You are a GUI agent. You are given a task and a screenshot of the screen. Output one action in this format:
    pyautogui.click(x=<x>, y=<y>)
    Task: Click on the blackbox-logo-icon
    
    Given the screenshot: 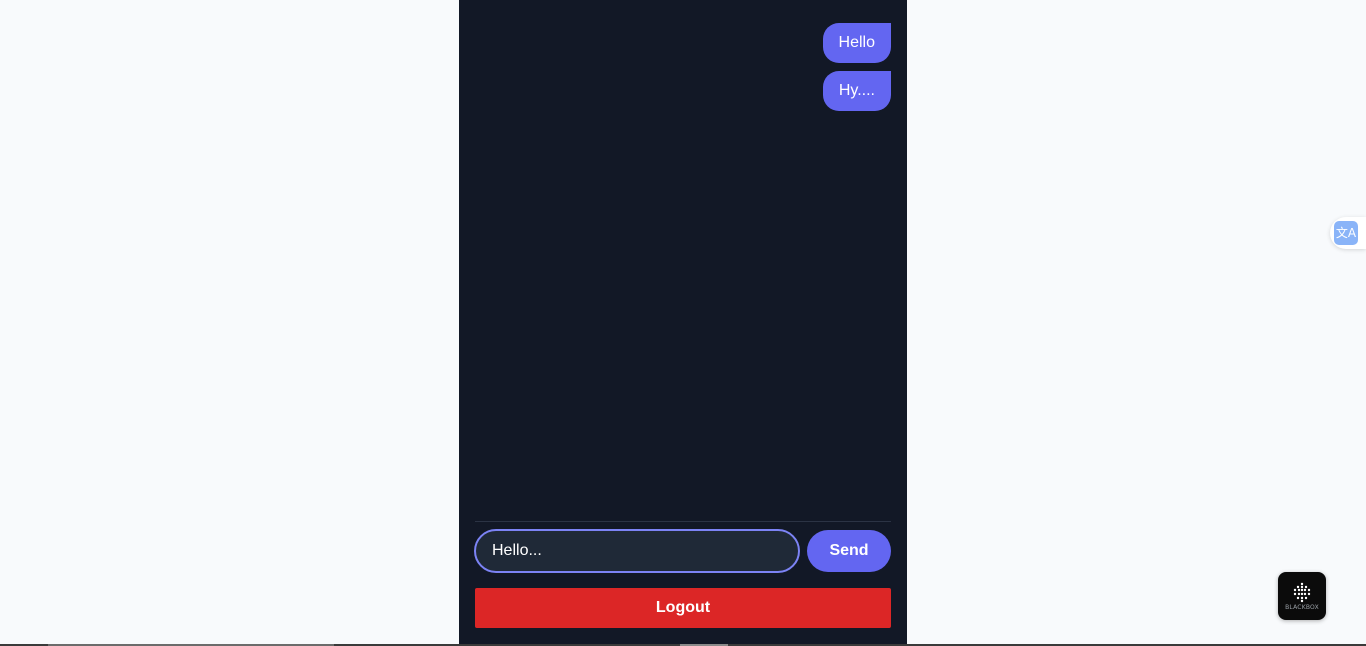 What is the action you would take?
    pyautogui.click(x=1302, y=592)
    